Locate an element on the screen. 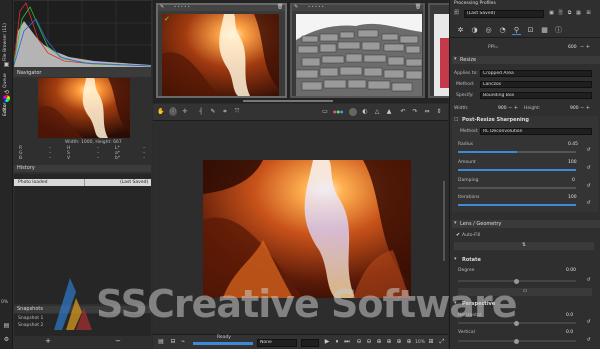 This screenshot has width=600, height=349. skip-icon: ⏭ is located at coordinates (347, 342).